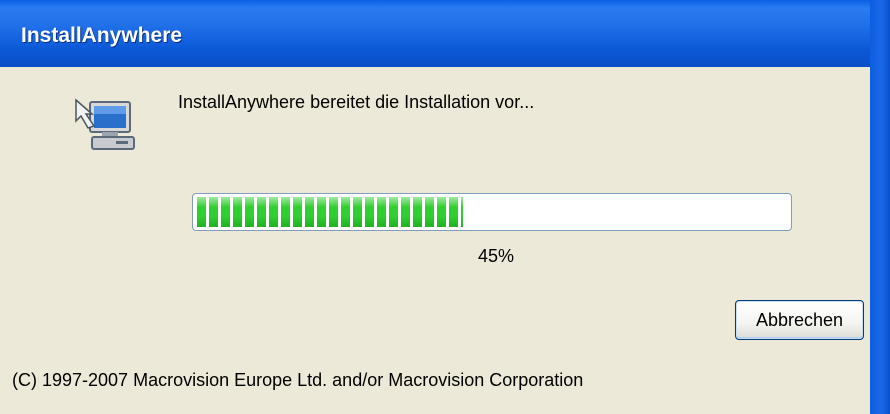 Image resolution: width=890 pixels, height=414 pixels. What do you see at coordinates (102, 35) in the screenshot?
I see `window-title: InstallAnywhere` at bounding box center [102, 35].